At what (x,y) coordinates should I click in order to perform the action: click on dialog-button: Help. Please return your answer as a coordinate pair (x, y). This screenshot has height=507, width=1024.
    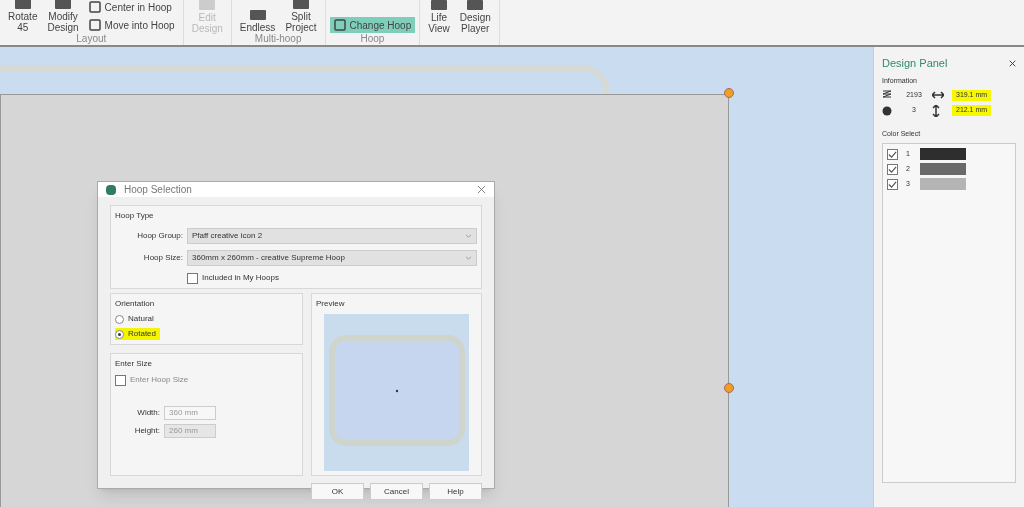
    Looking at the image, I should click on (455, 491).